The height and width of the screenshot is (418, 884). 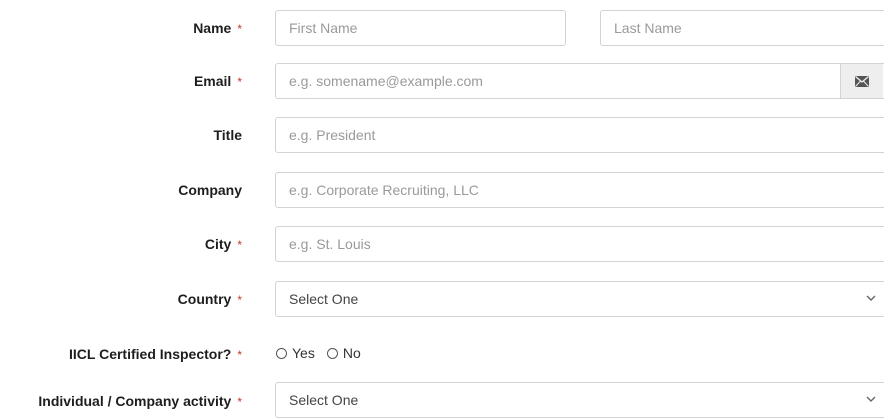 I want to click on email-addon, so click(x=861, y=81).